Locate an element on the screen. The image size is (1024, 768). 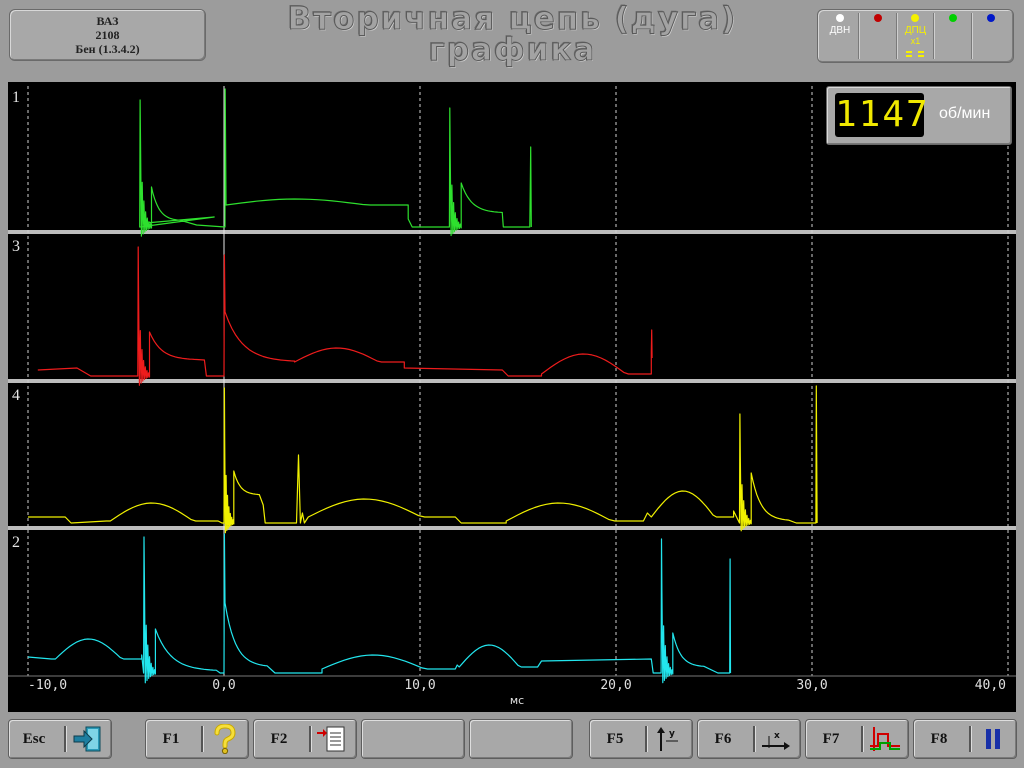
sensor-dpc: ДПЦ x1 is located at coordinates (915, 36).